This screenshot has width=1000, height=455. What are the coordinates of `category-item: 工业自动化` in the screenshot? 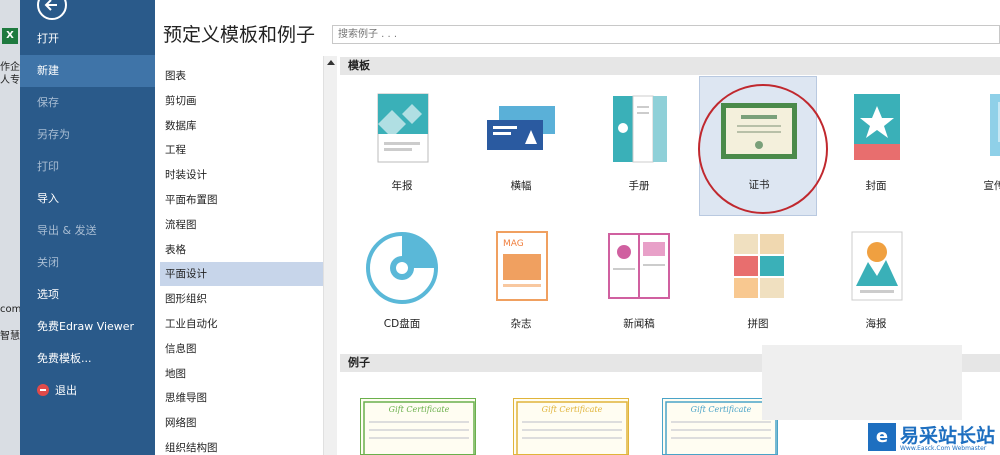 It's located at (241, 324).